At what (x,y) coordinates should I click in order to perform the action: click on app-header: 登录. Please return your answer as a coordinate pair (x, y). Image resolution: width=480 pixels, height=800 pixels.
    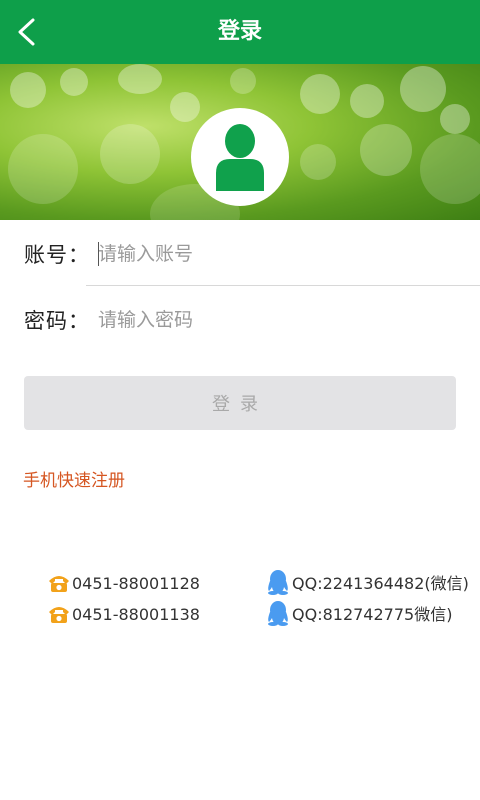
    Looking at the image, I should click on (240, 32).